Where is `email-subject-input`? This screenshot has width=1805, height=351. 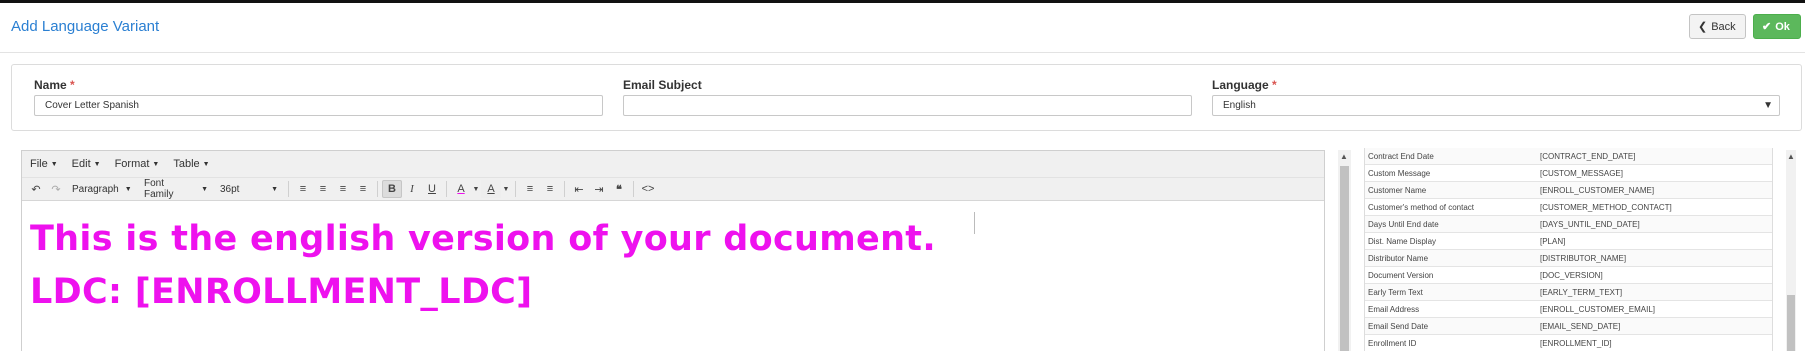
email-subject-input is located at coordinates (907, 105).